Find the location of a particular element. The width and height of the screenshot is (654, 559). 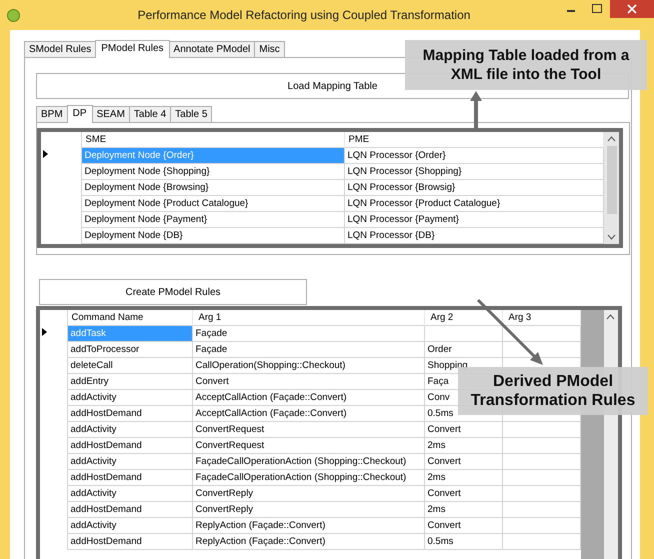

tab: Misc is located at coordinates (269, 49).